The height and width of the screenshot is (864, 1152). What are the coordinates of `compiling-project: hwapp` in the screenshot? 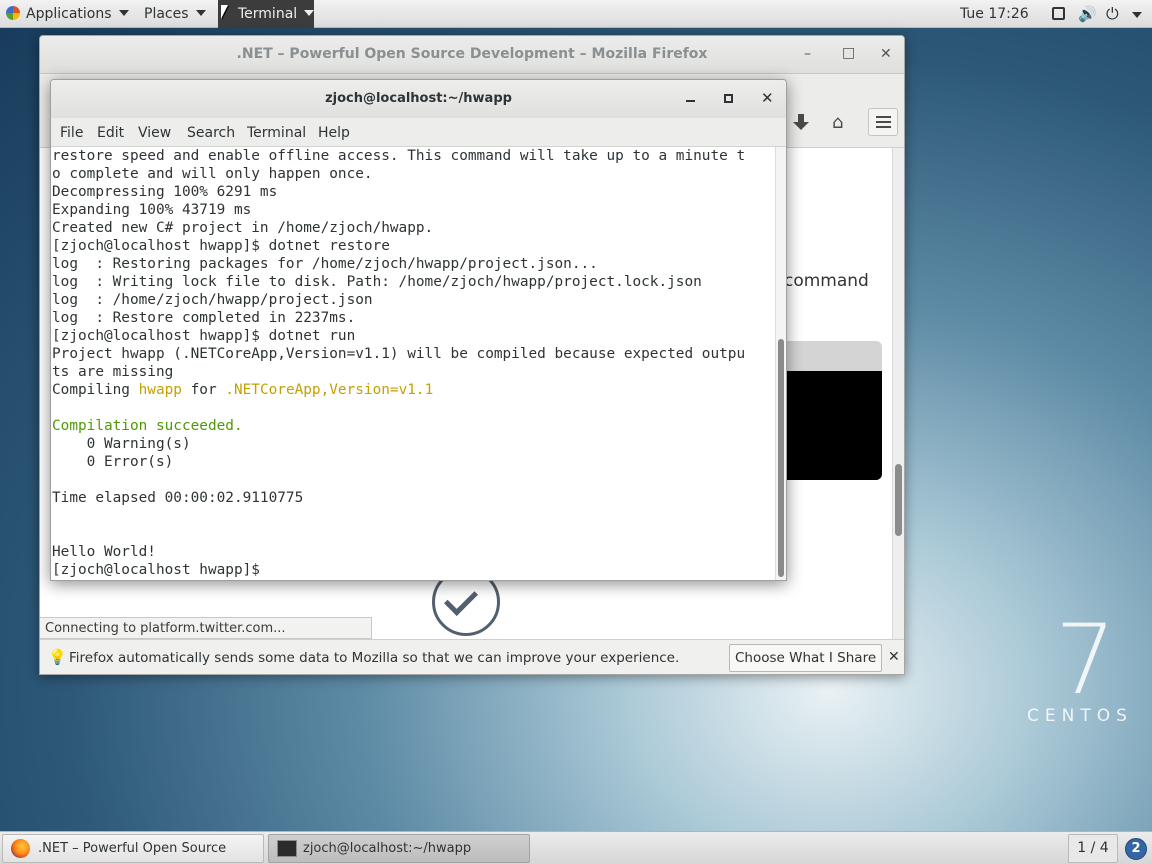 It's located at (160, 390).